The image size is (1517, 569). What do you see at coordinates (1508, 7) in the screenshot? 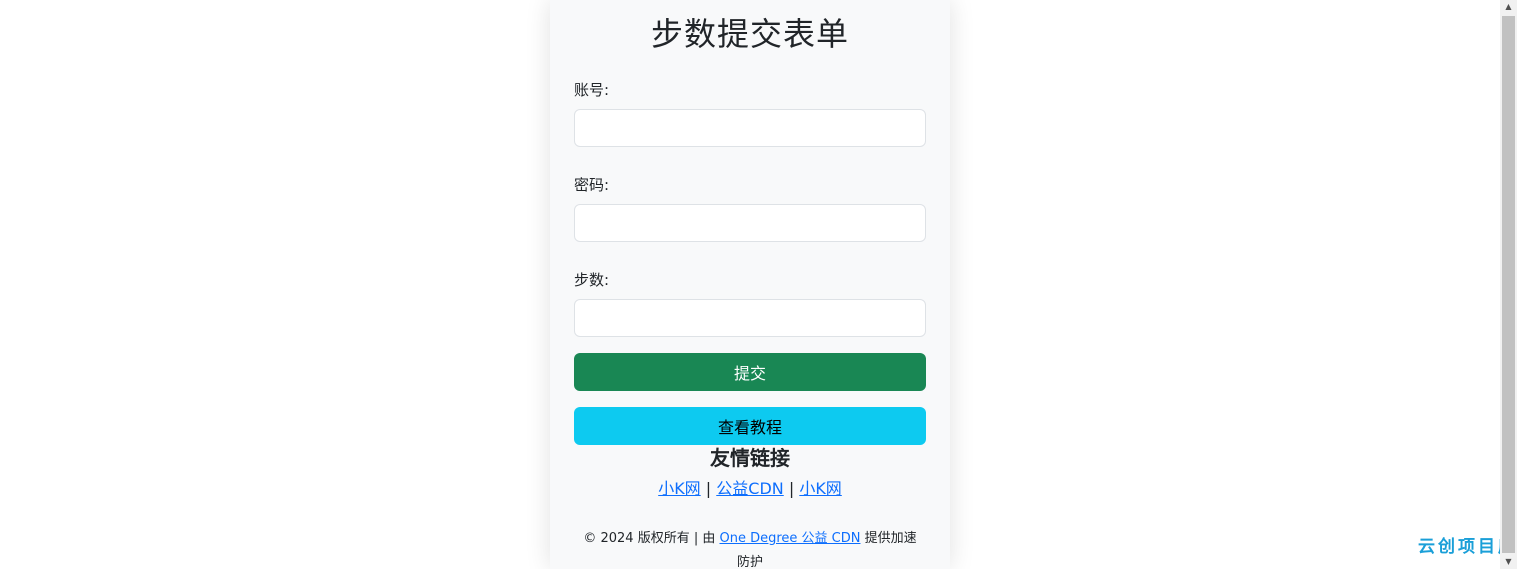
I see `scroll-up-icon: ▲` at bounding box center [1508, 7].